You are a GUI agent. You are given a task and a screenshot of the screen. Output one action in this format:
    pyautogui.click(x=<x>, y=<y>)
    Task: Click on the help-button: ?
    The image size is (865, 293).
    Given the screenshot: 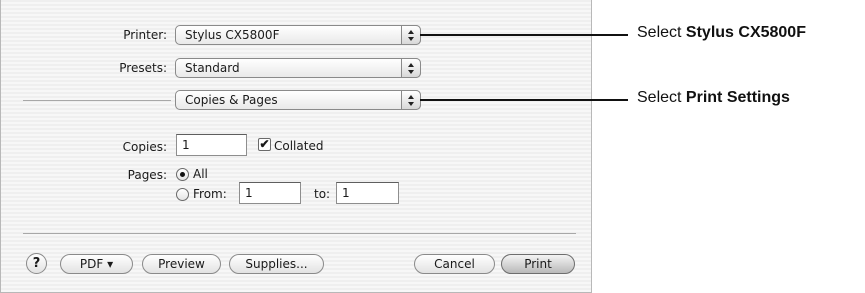 What is the action you would take?
    pyautogui.click(x=36, y=263)
    